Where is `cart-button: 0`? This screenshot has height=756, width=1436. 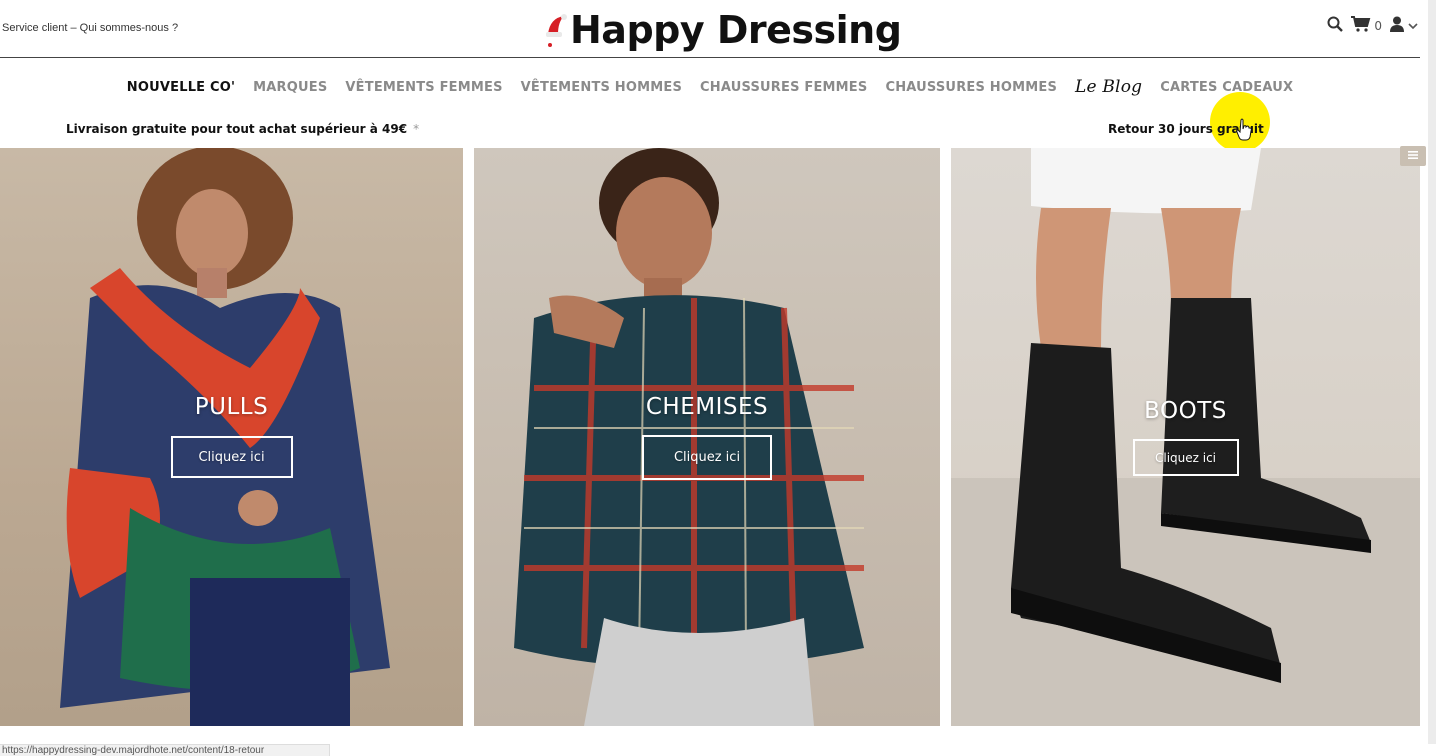 cart-button: 0 is located at coordinates (1366, 26).